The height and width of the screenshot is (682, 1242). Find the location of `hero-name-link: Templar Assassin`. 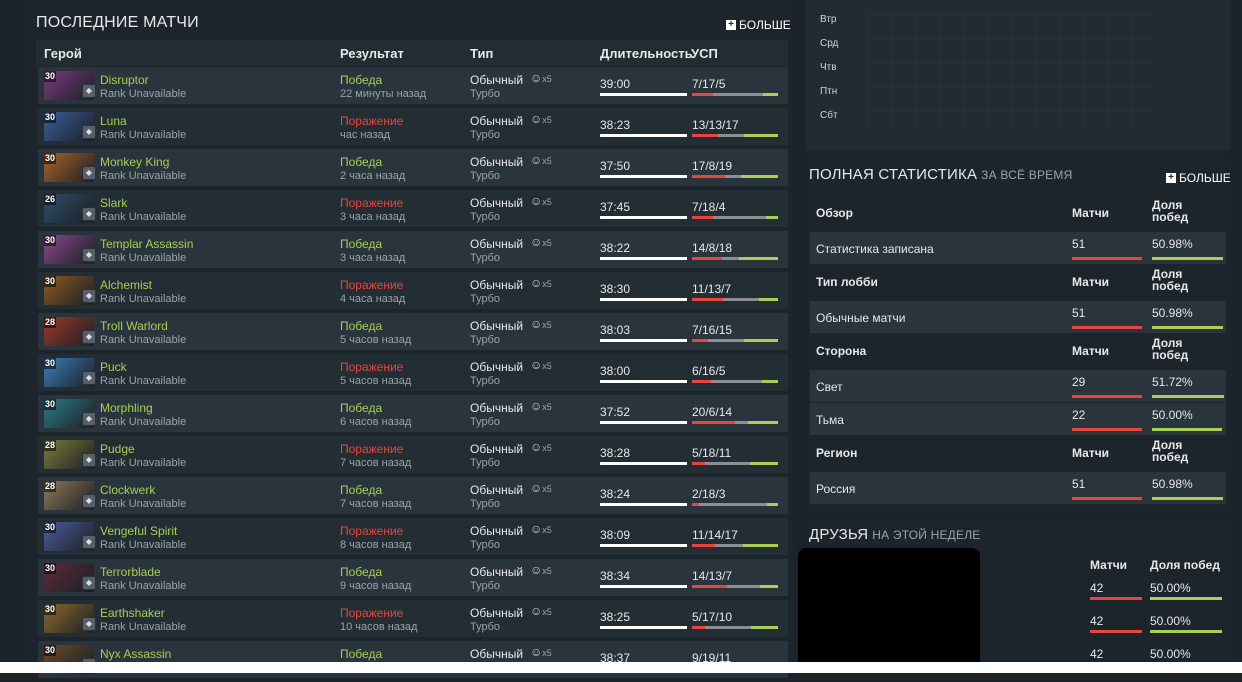

hero-name-link: Templar Assassin is located at coordinates (146, 244).